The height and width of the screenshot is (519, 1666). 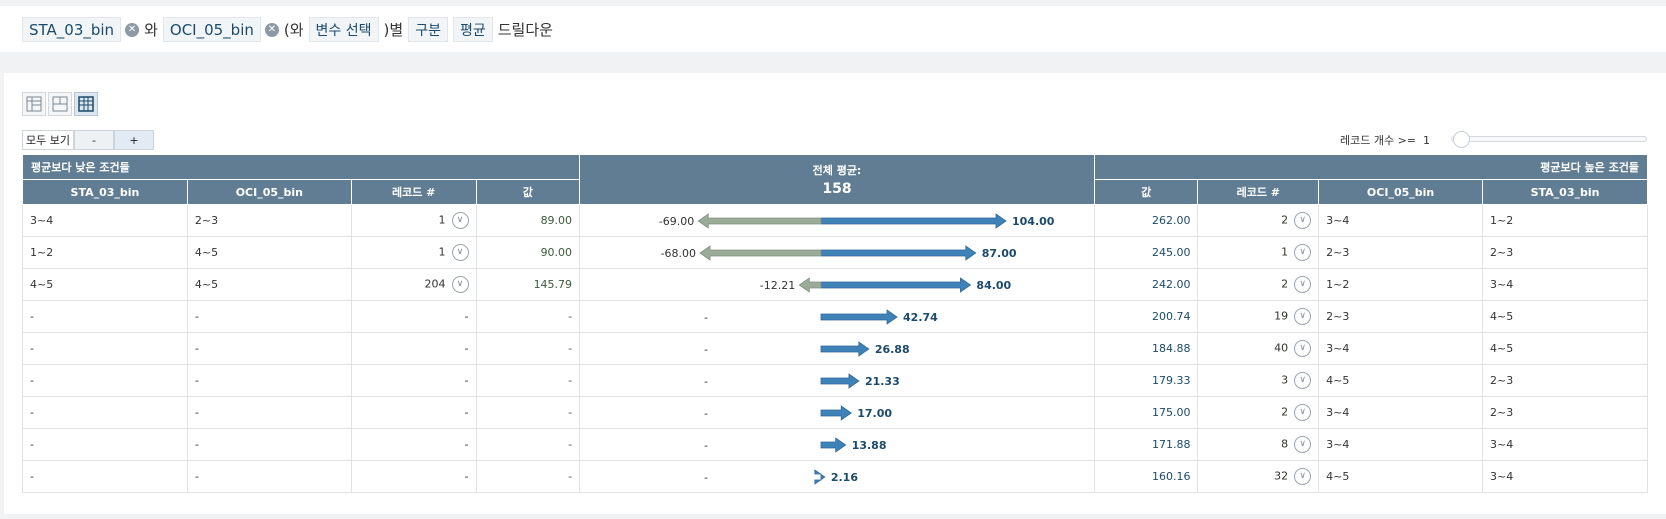 I want to click on low-count-value: 1, so click(x=442, y=252).